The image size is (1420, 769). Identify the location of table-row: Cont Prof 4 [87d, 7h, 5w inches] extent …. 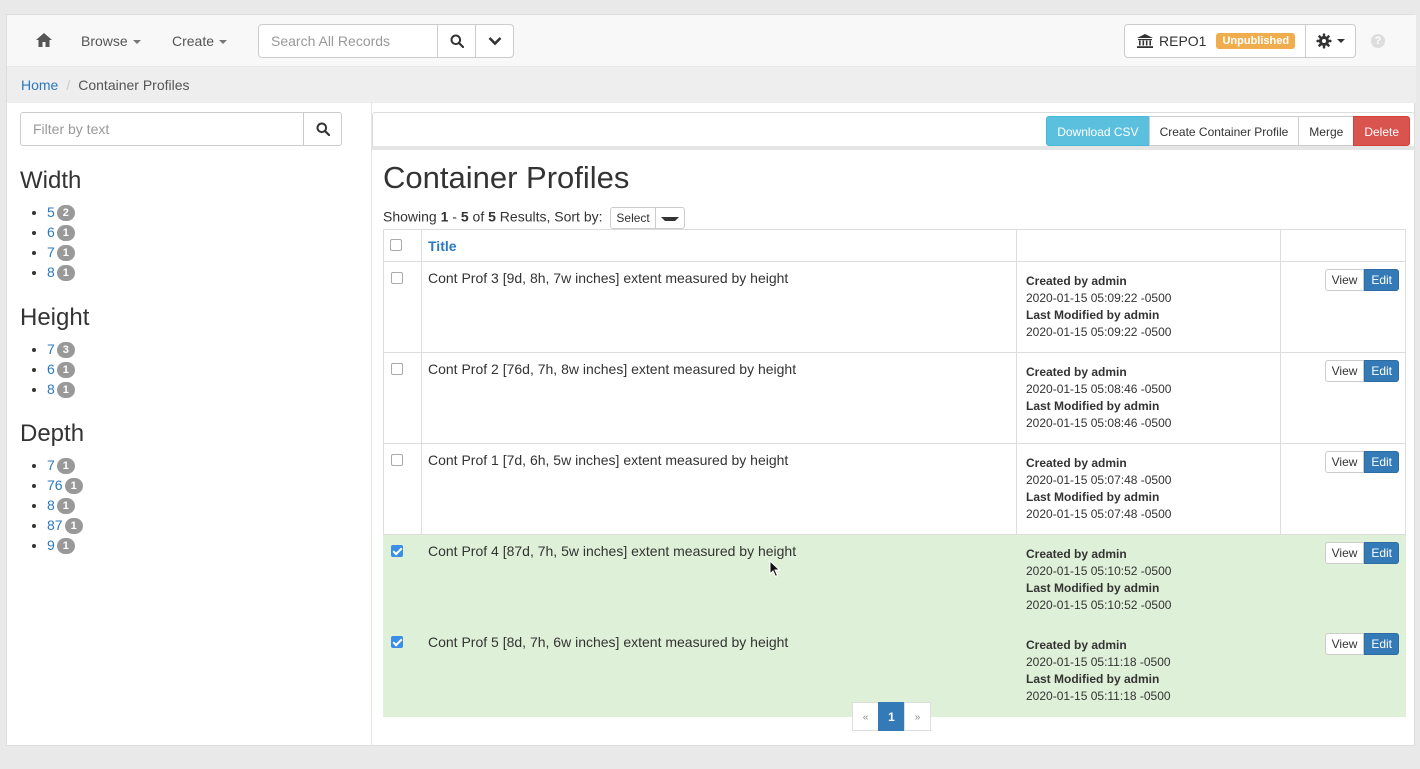
(894, 580).